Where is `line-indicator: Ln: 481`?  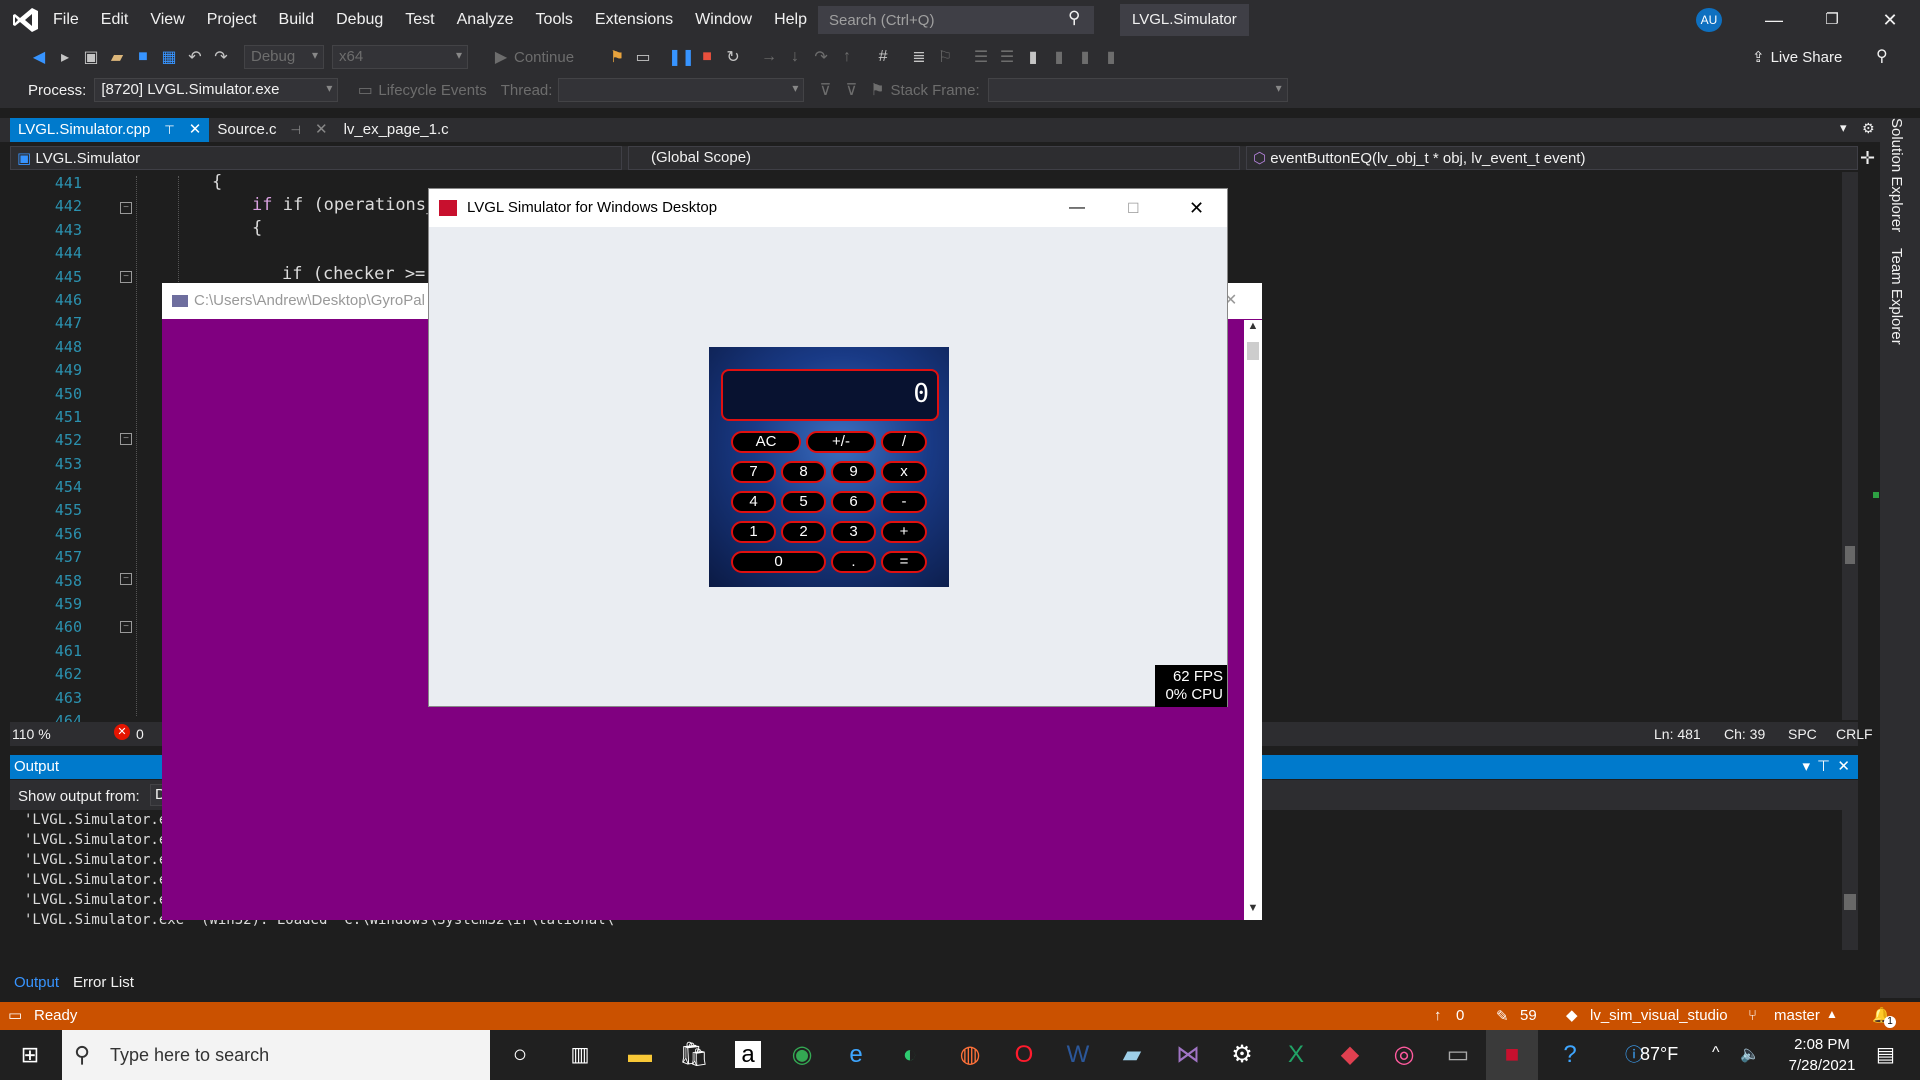 line-indicator: Ln: 481 is located at coordinates (1677, 734).